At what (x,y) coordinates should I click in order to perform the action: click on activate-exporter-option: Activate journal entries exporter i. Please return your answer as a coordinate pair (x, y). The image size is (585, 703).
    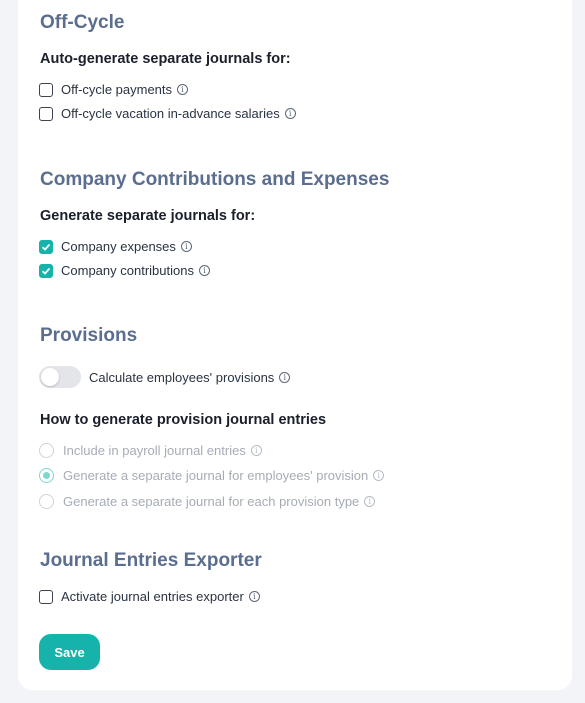
    Looking at the image, I should click on (149, 596).